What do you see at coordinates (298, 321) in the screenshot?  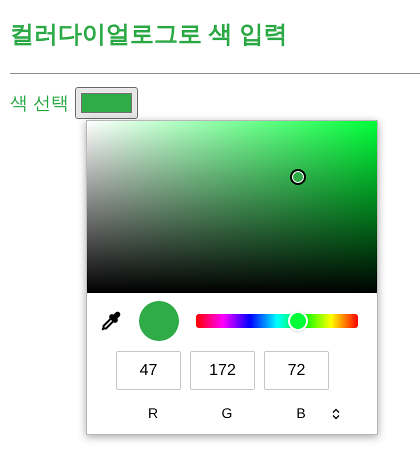 I see `hue-slider-thumb` at bounding box center [298, 321].